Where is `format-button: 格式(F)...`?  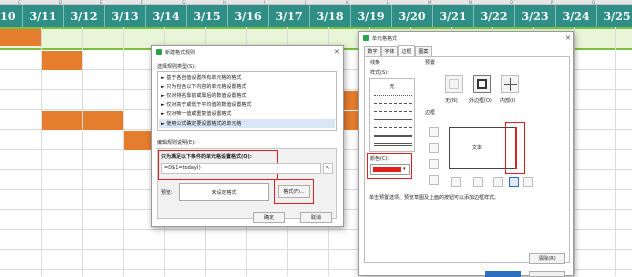 format-button: 格式(F)... is located at coordinates (294, 191).